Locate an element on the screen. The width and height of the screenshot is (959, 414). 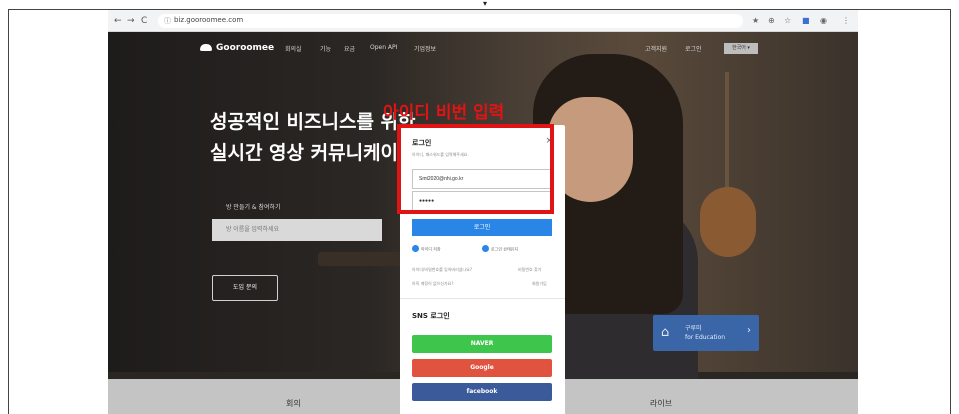
annotation-highlight-box is located at coordinates (475, 169).